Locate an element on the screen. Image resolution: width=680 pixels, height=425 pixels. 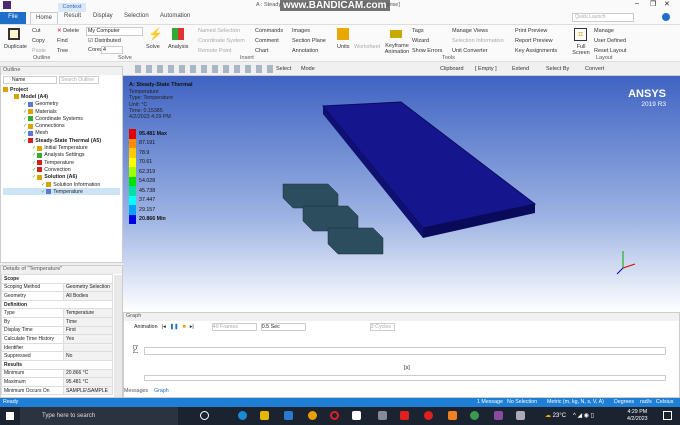
edge-icon is located at coordinates (242, 415).